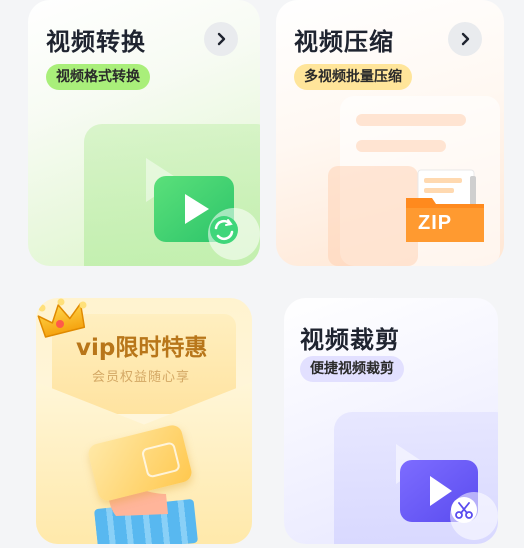 The image size is (524, 548). What do you see at coordinates (350, 340) in the screenshot?
I see `card-title: 视频裁剪` at bounding box center [350, 340].